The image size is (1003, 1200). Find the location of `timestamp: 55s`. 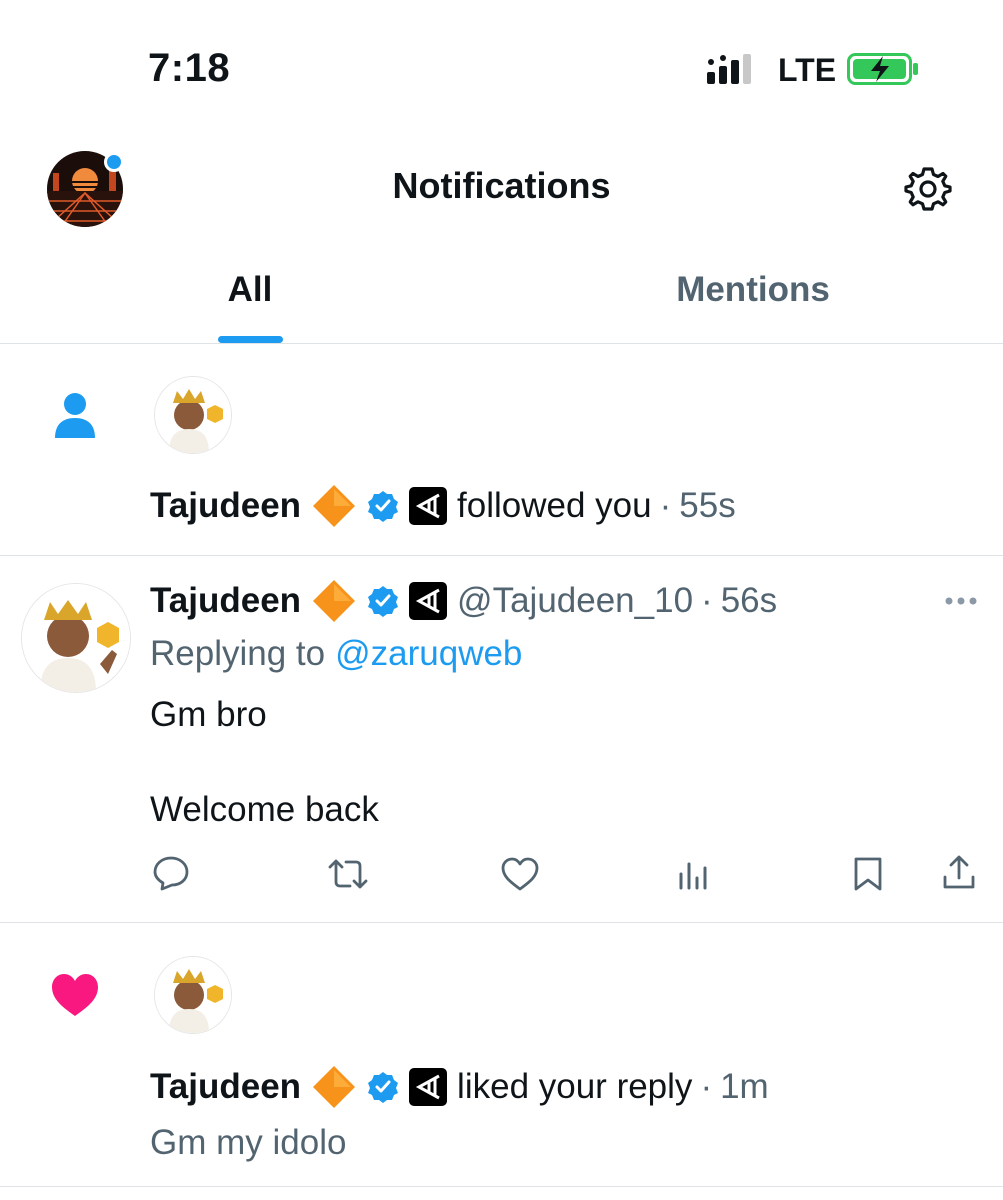

timestamp: 55s is located at coordinates (707, 505).